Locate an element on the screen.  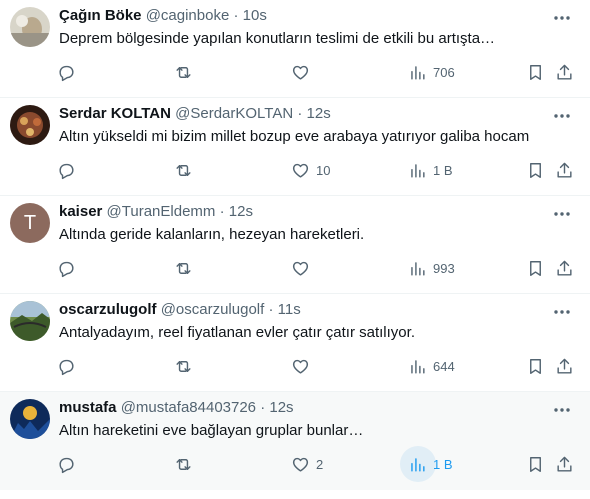
timestamp: 10s is located at coordinates (255, 15).